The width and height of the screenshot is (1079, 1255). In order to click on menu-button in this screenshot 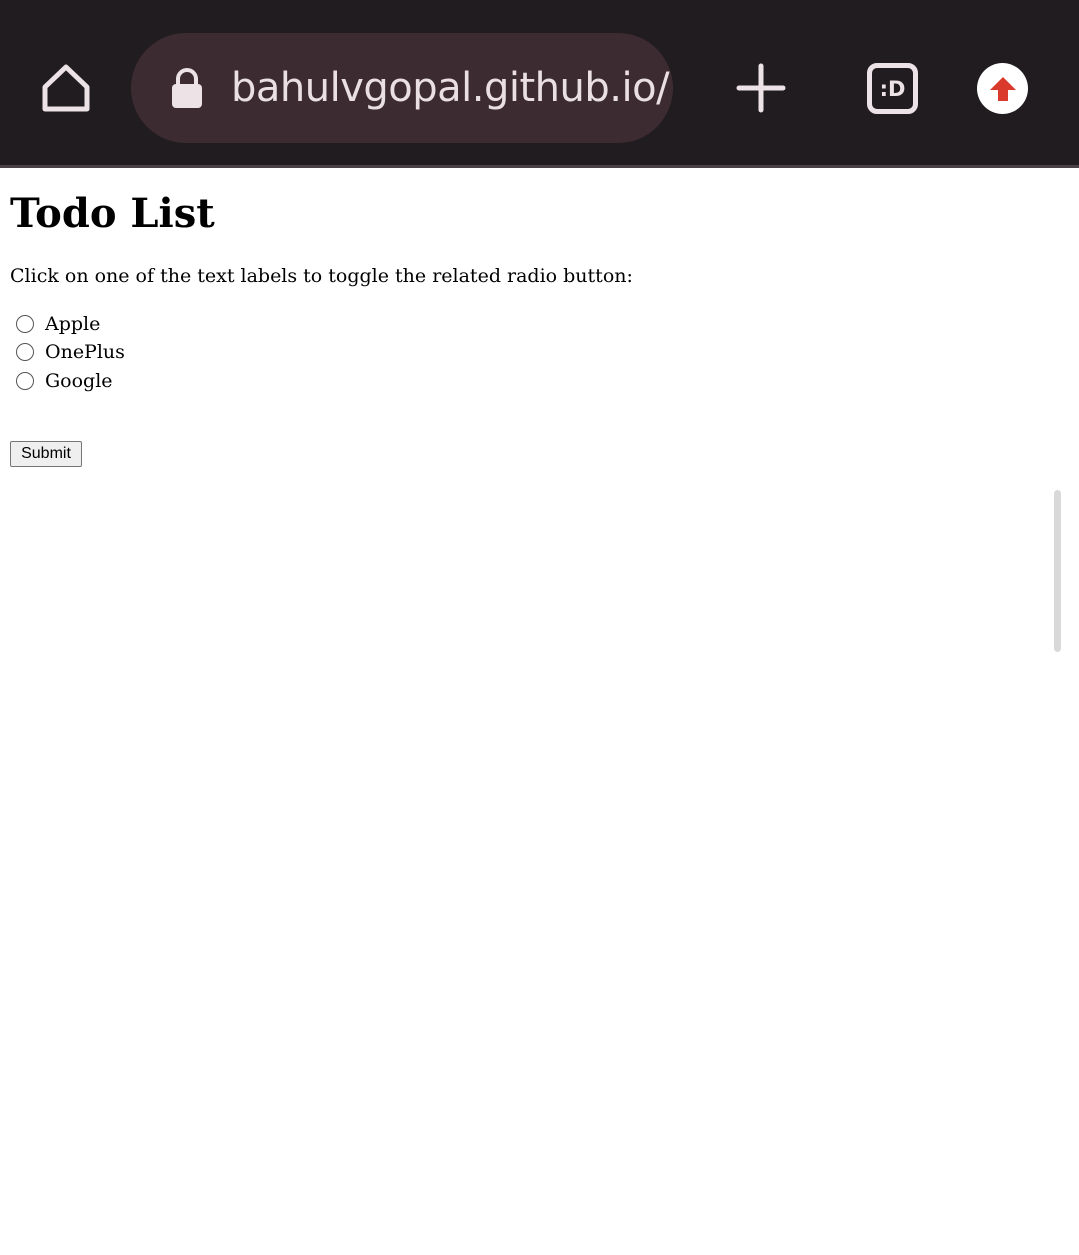, I will do `click(1002, 88)`.